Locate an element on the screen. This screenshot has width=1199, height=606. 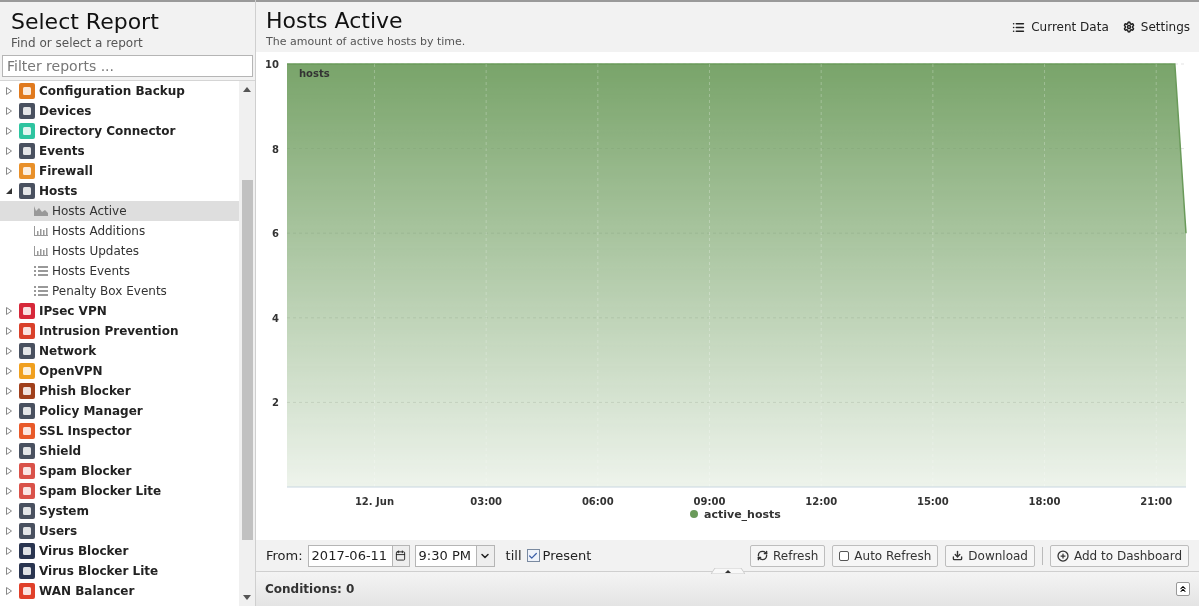
legend-label: active_hosts is located at coordinates (742, 514).